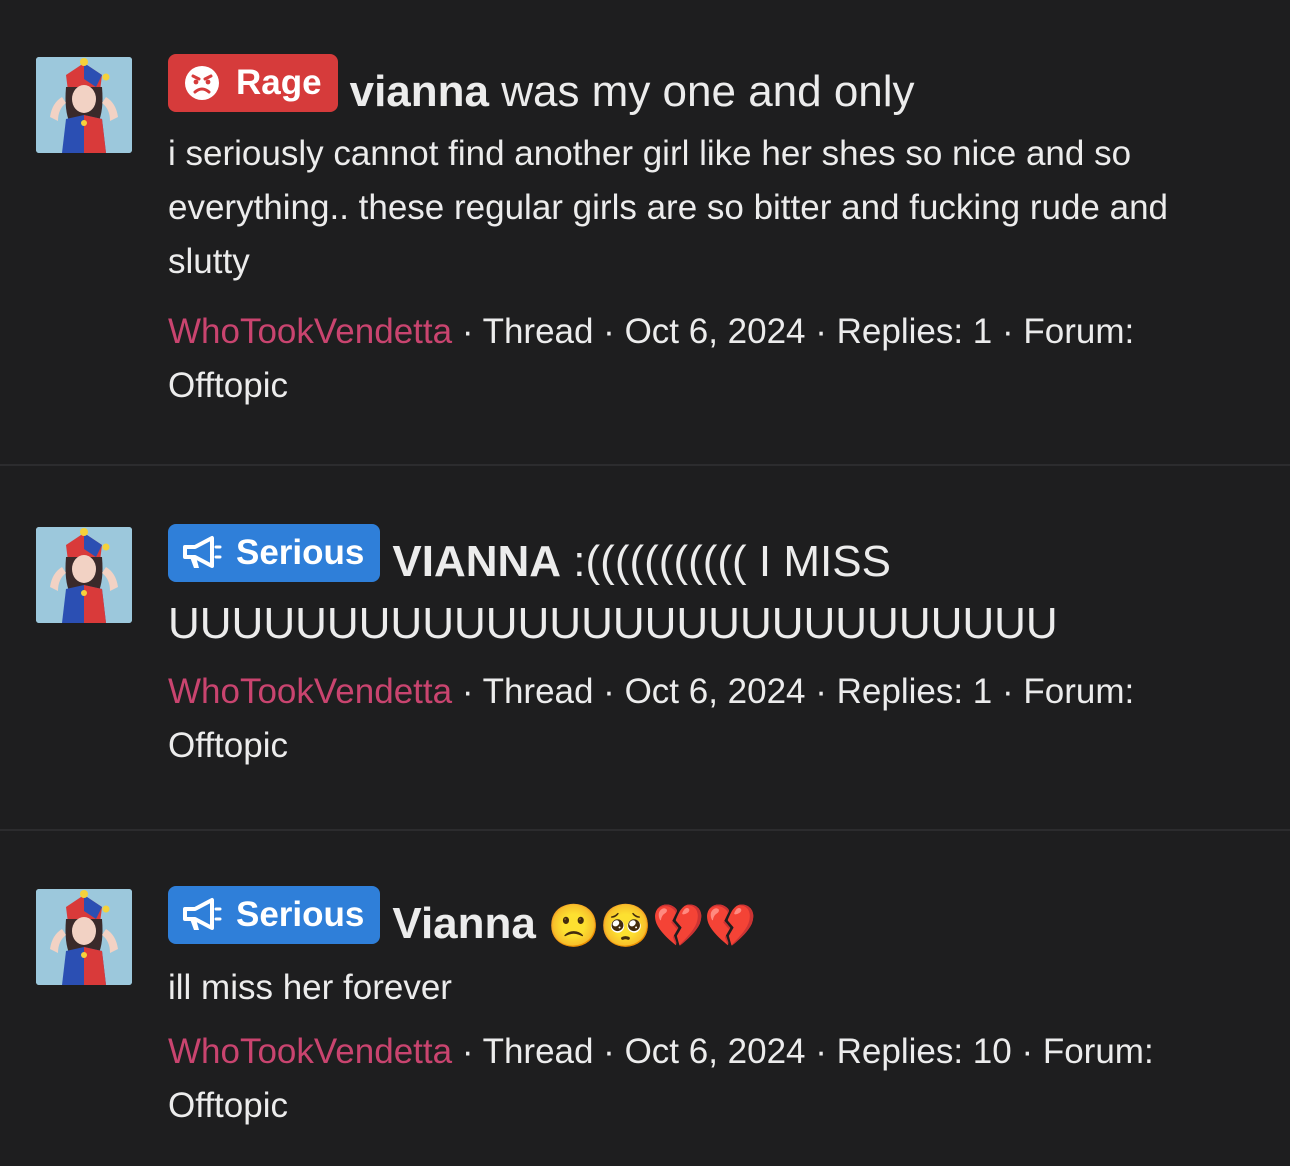  What do you see at coordinates (279, 82) in the screenshot?
I see `prefix-label: Rage` at bounding box center [279, 82].